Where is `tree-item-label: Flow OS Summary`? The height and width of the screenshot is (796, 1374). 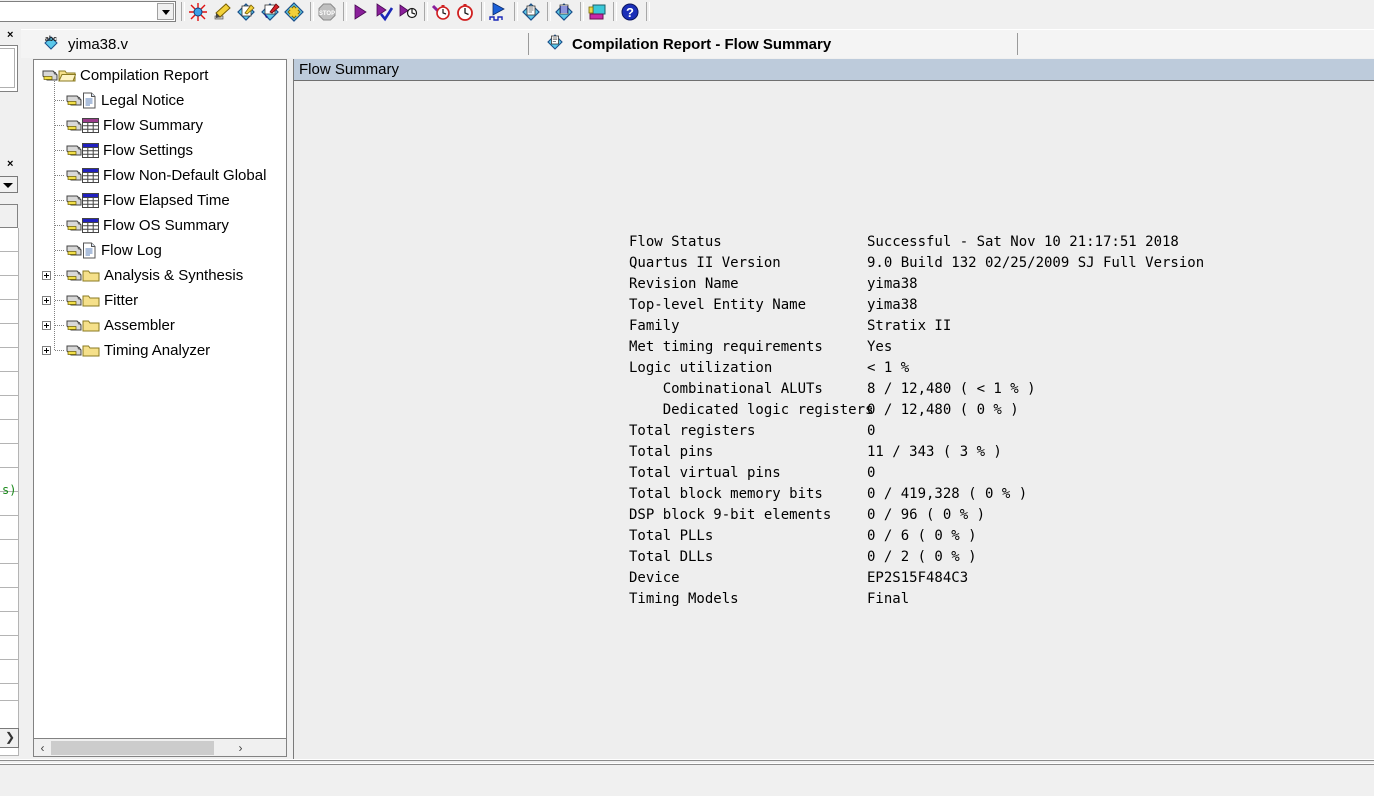 tree-item-label: Flow OS Summary is located at coordinates (166, 225).